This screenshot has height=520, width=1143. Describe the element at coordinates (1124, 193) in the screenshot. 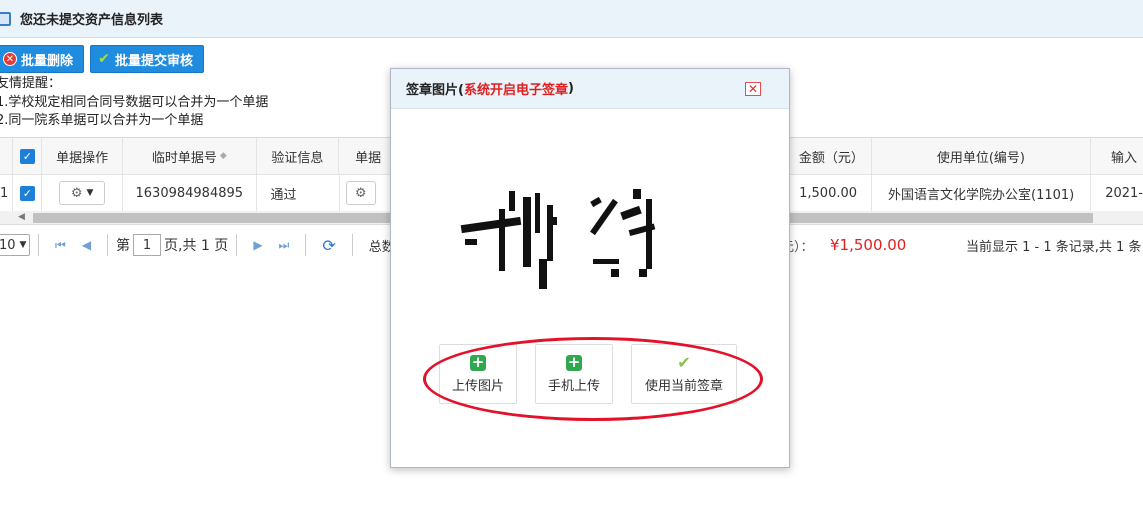

I see `row-input: 2021-` at that location.